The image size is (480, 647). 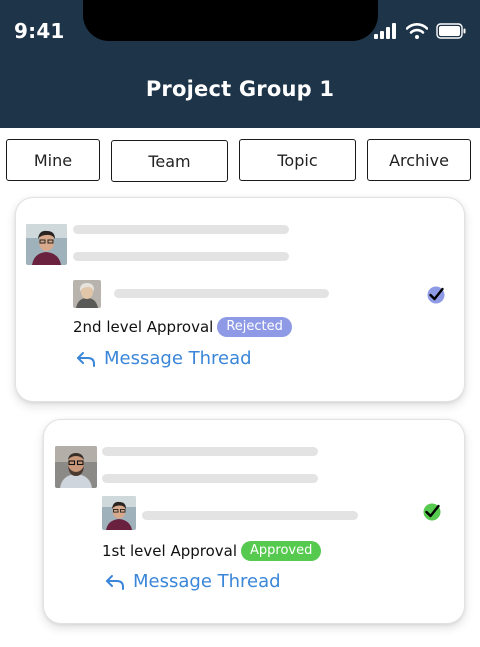 I want to click on tab-archive: Archive, so click(x=419, y=160).